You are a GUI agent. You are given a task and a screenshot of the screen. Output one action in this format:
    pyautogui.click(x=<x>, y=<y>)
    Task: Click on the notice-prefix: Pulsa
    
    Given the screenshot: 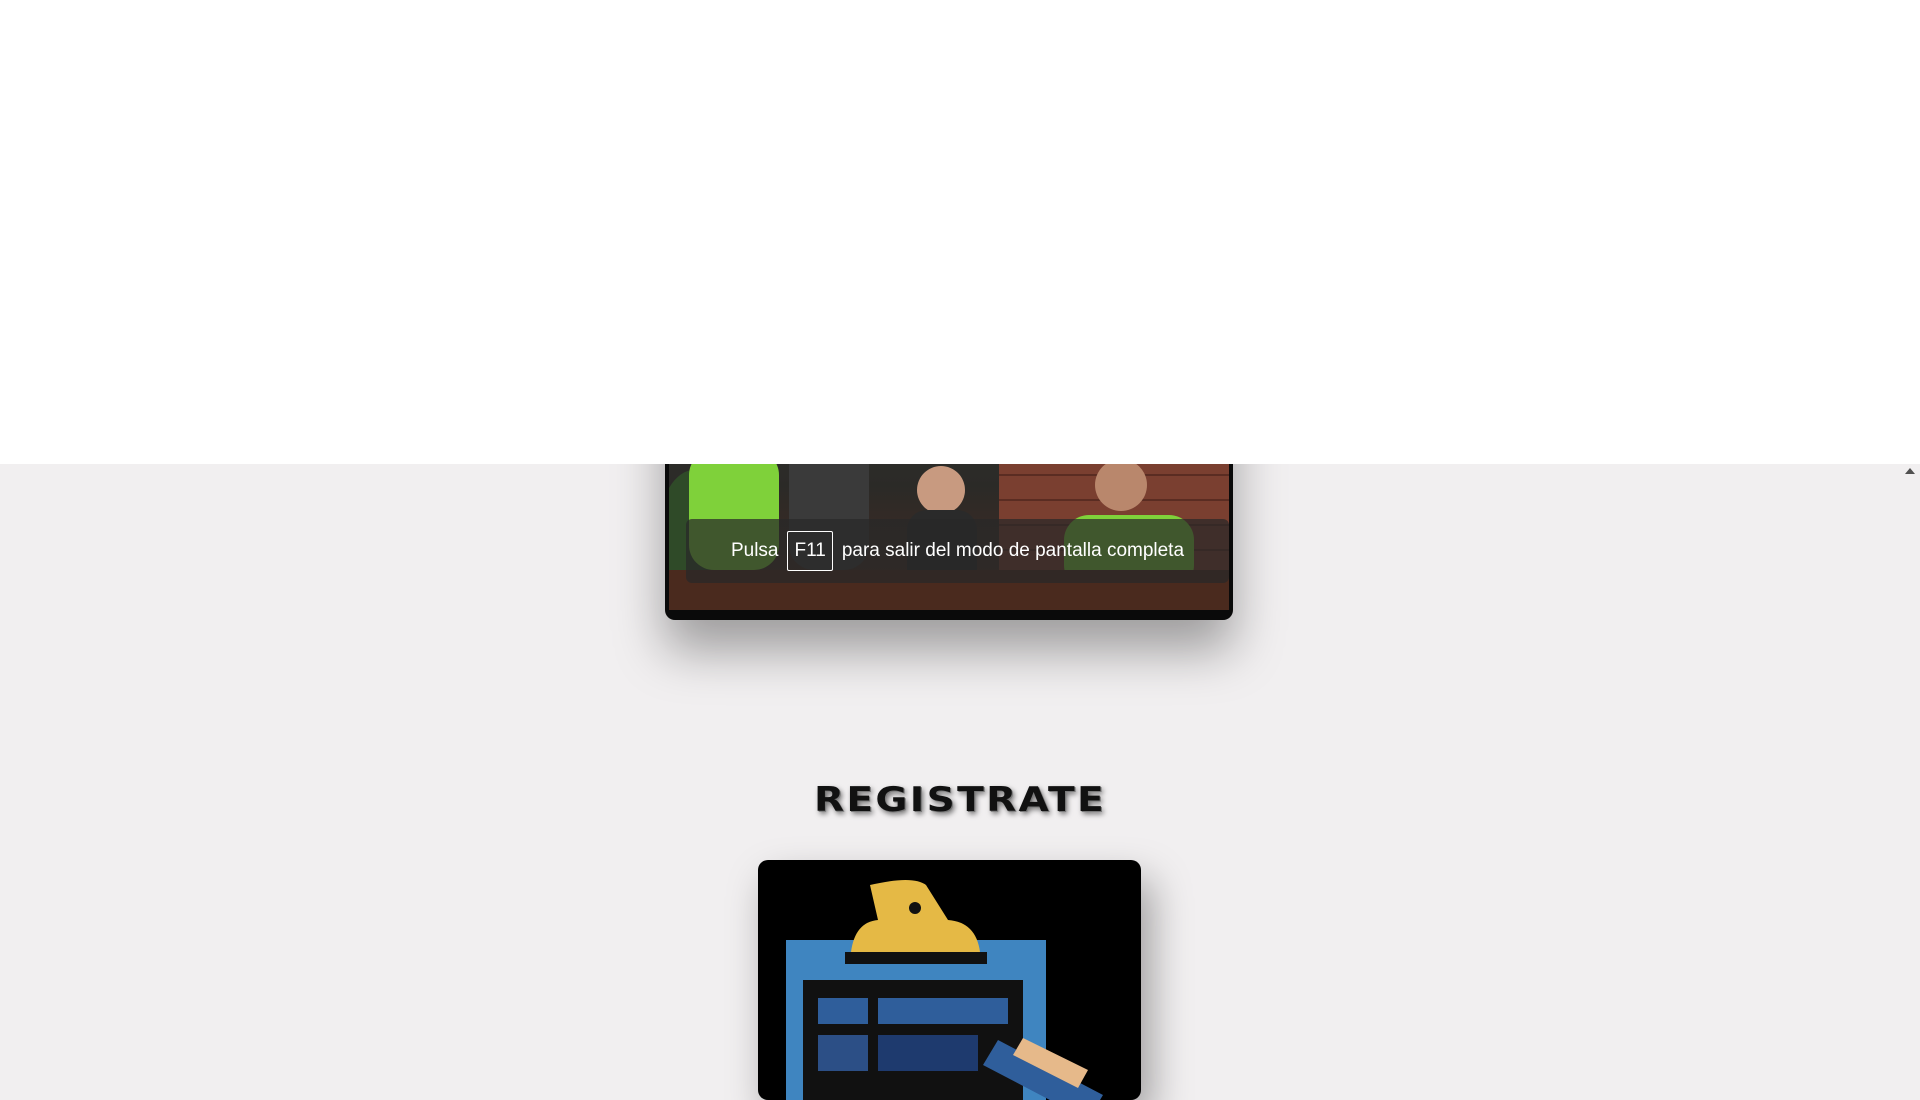 What is the action you would take?
    pyautogui.click(x=754, y=550)
    